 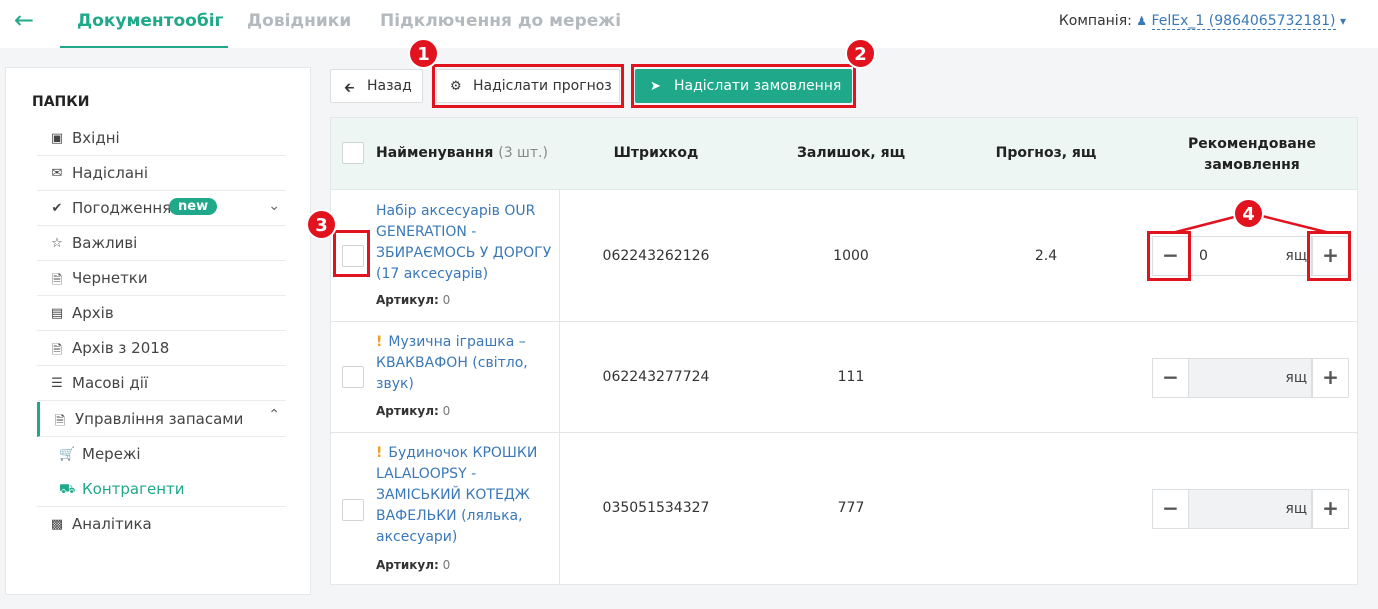 I want to click on annotation-marker-4: 4, so click(x=1248, y=213).